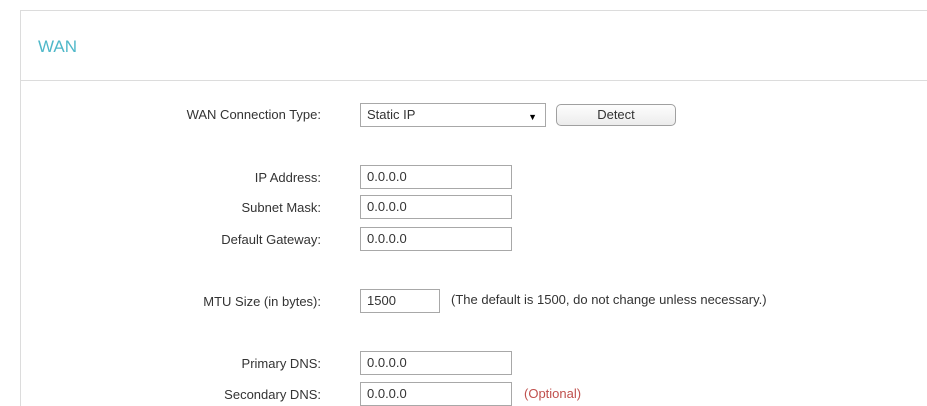  What do you see at coordinates (453, 115) in the screenshot?
I see `wan-connection-type-select: Static IP ▼` at bounding box center [453, 115].